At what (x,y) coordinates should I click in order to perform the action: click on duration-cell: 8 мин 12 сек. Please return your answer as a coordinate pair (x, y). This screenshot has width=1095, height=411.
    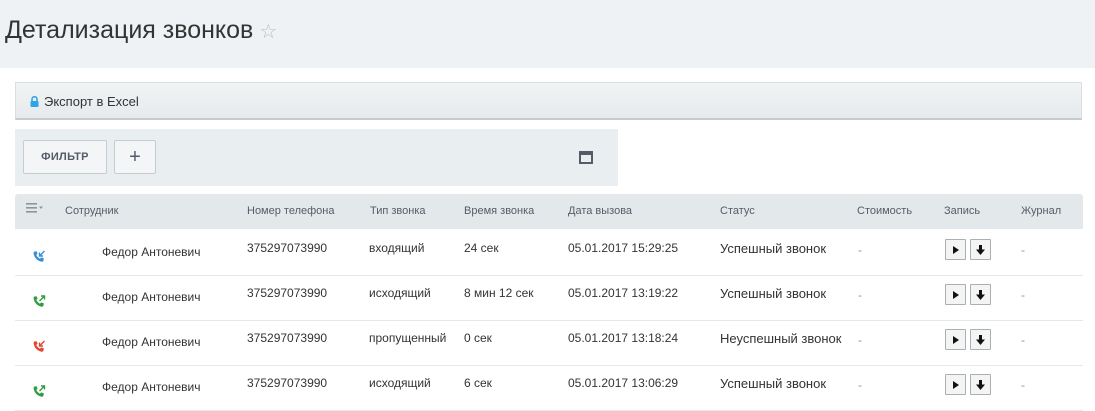
    Looking at the image, I should click on (499, 293).